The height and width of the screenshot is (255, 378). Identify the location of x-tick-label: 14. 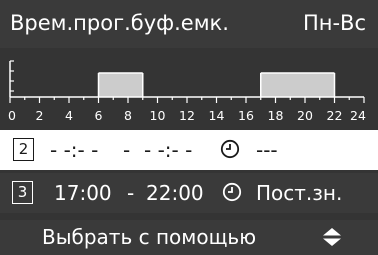
(217, 115).